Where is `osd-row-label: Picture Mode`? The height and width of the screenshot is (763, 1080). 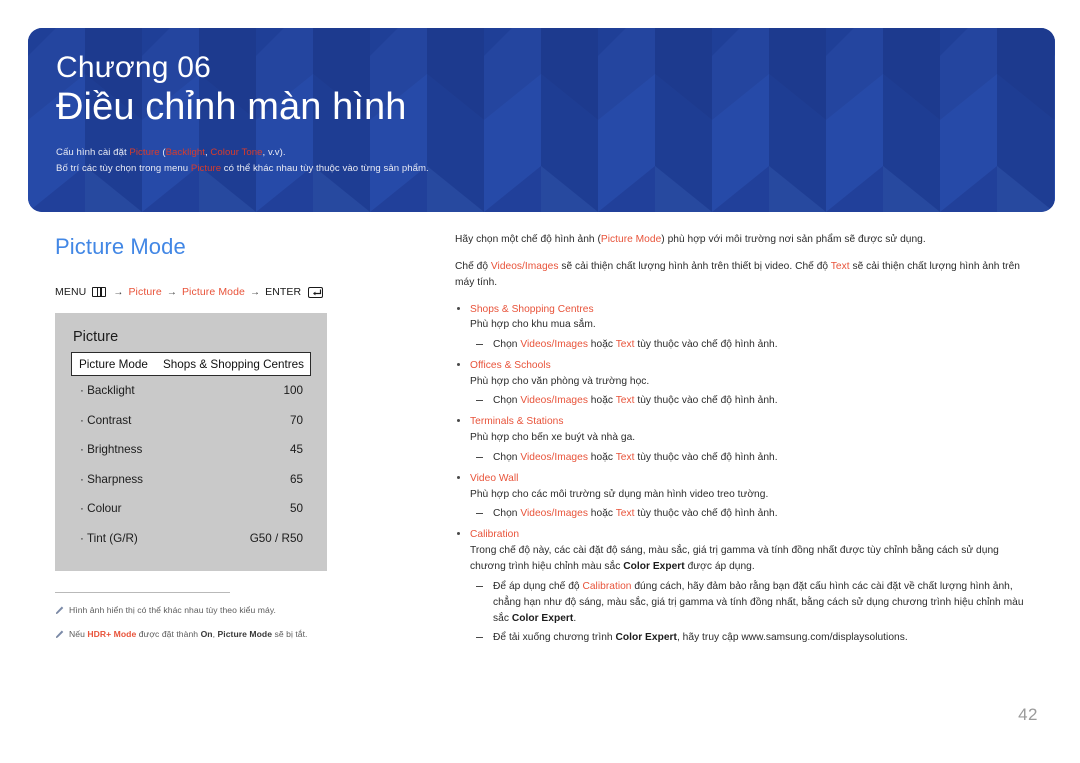
osd-row-label: Picture Mode is located at coordinates (113, 364).